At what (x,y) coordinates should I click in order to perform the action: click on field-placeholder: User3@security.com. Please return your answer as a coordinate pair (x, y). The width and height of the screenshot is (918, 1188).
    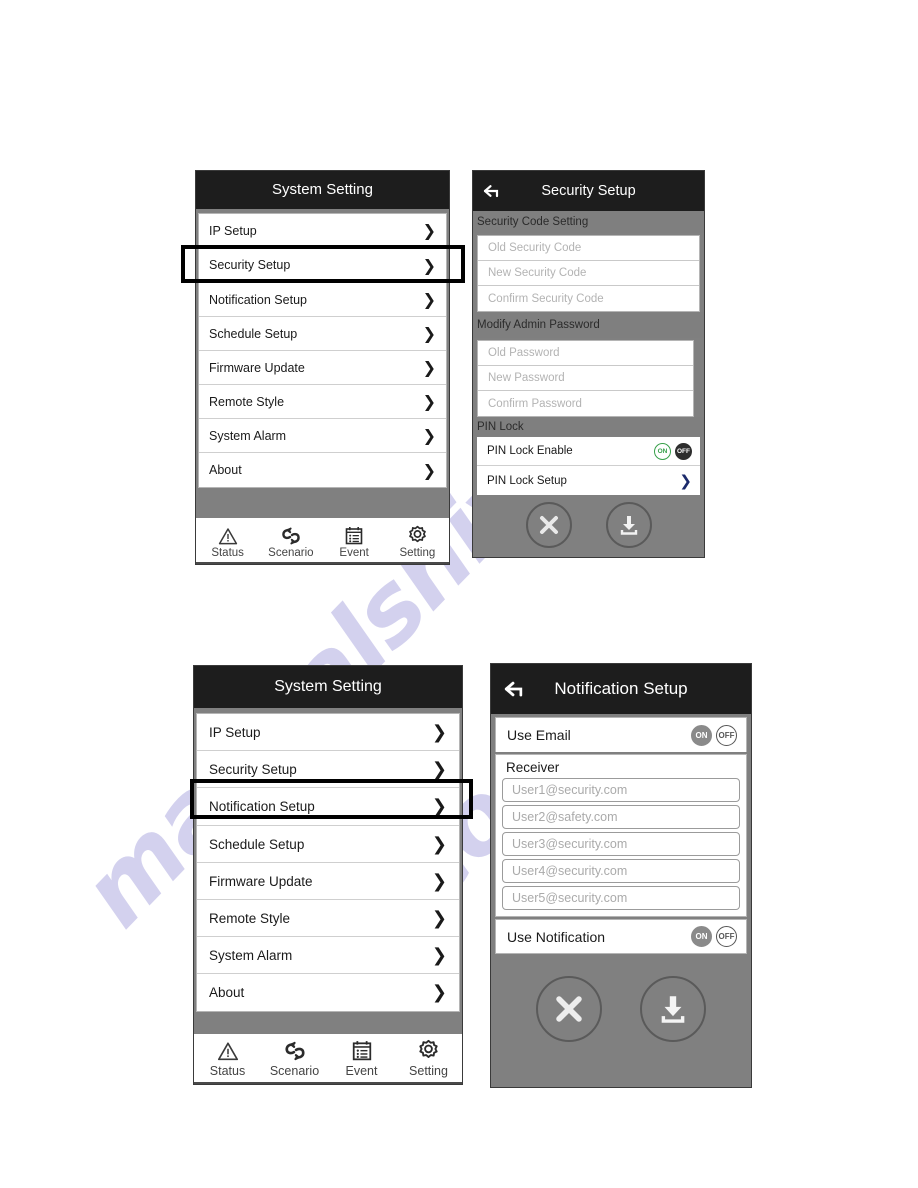
    Looking at the image, I should click on (570, 844).